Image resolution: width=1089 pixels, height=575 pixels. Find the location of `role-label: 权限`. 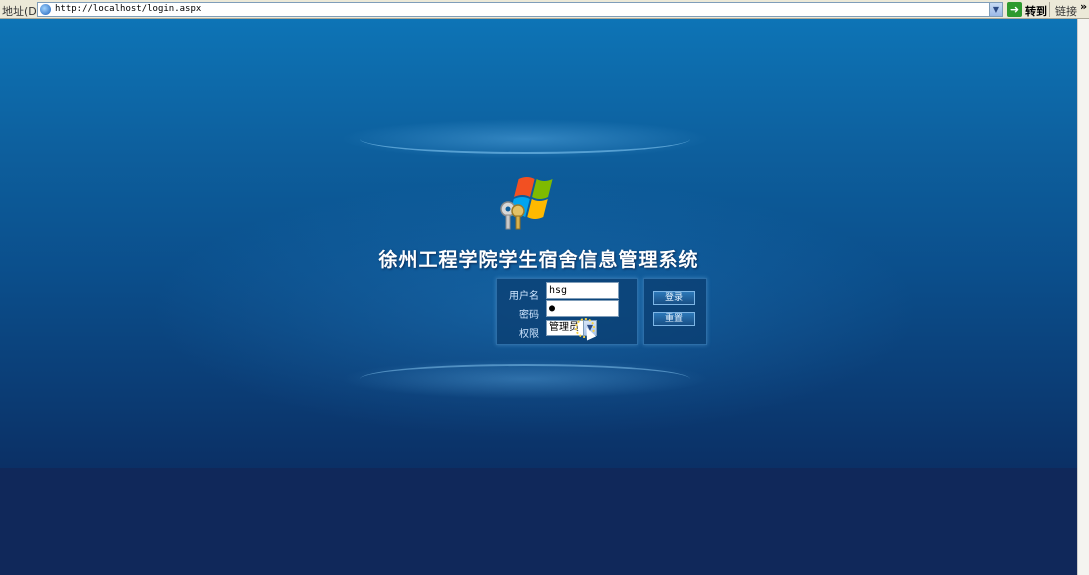

role-label: 权限 is located at coordinates (529, 334).